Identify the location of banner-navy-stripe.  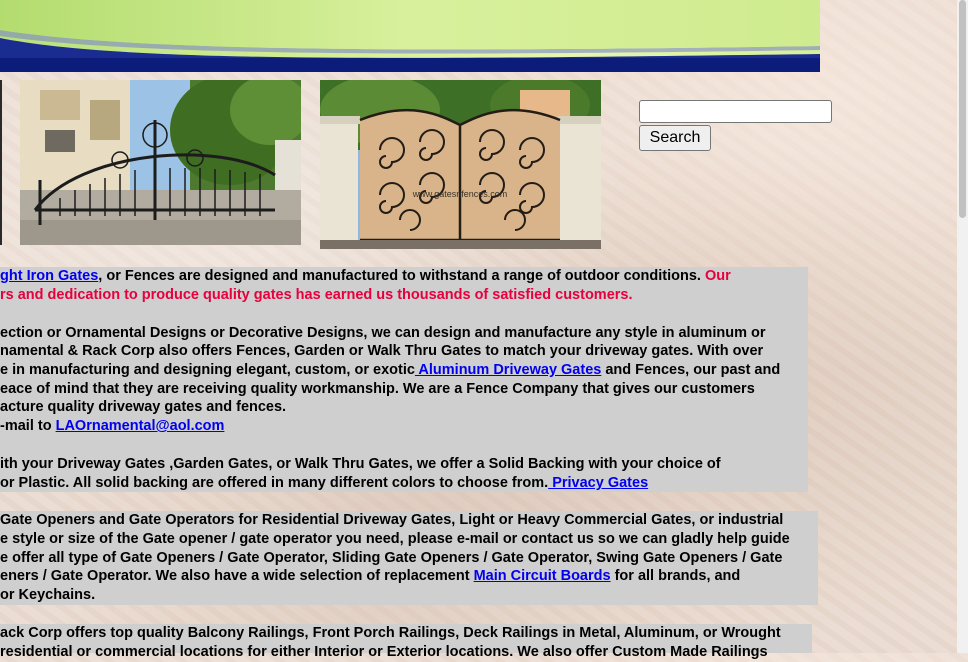
(410, 65).